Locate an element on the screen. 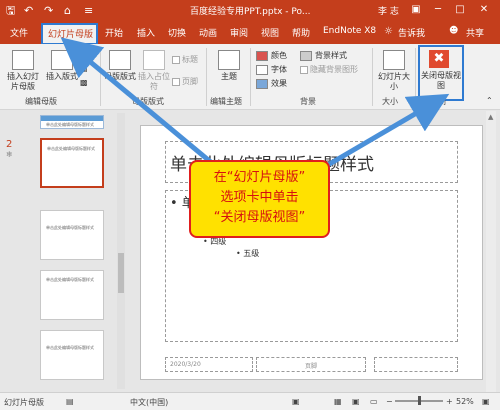  slide-size-label: 幻灯片大小 is located at coordinates (394, 81).